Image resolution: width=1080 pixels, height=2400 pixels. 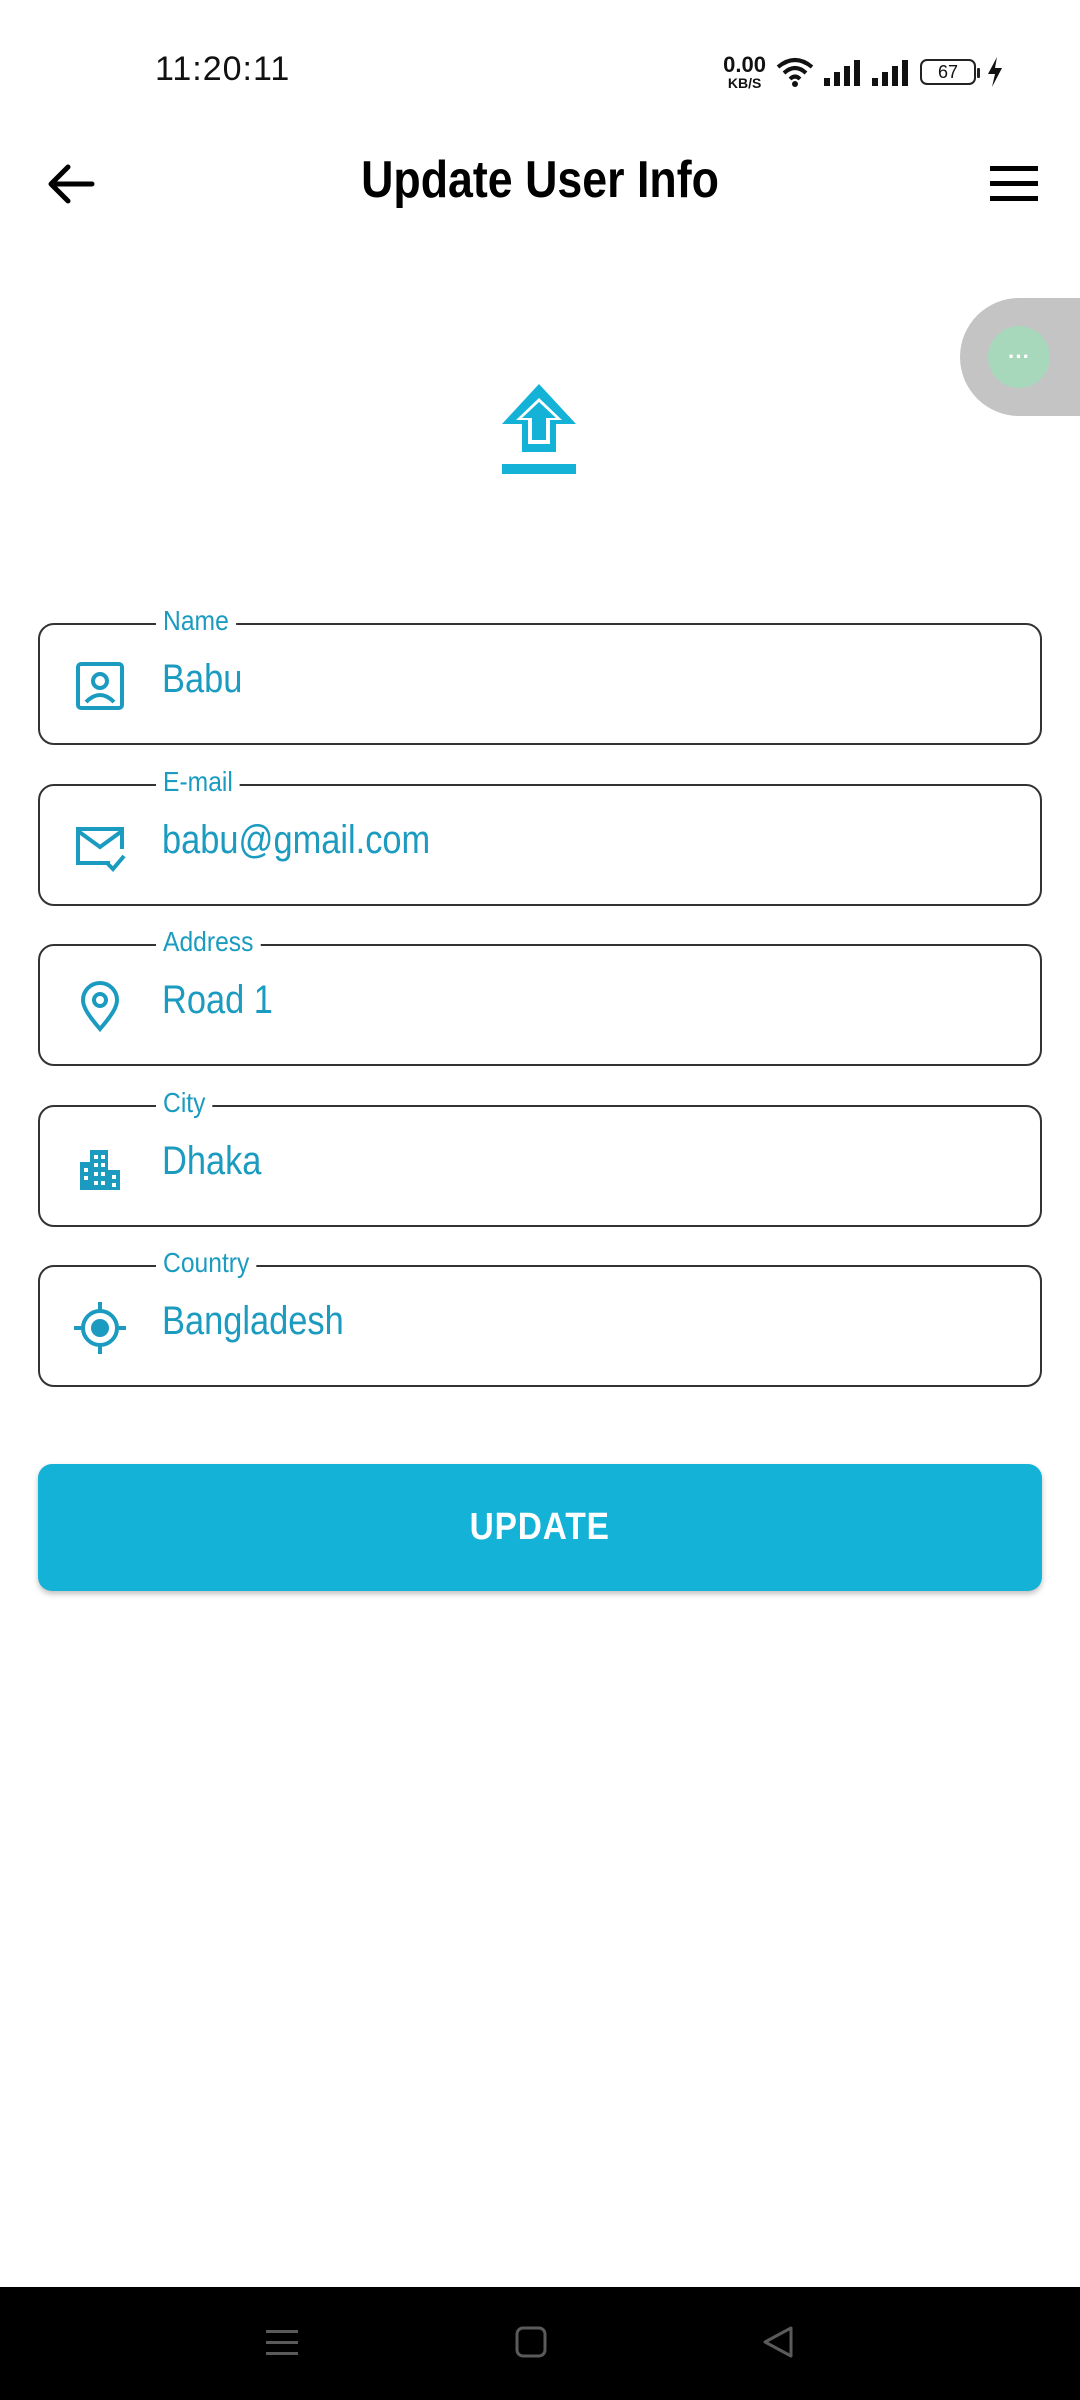 I want to click on name-input: Babu, so click(x=202, y=679).